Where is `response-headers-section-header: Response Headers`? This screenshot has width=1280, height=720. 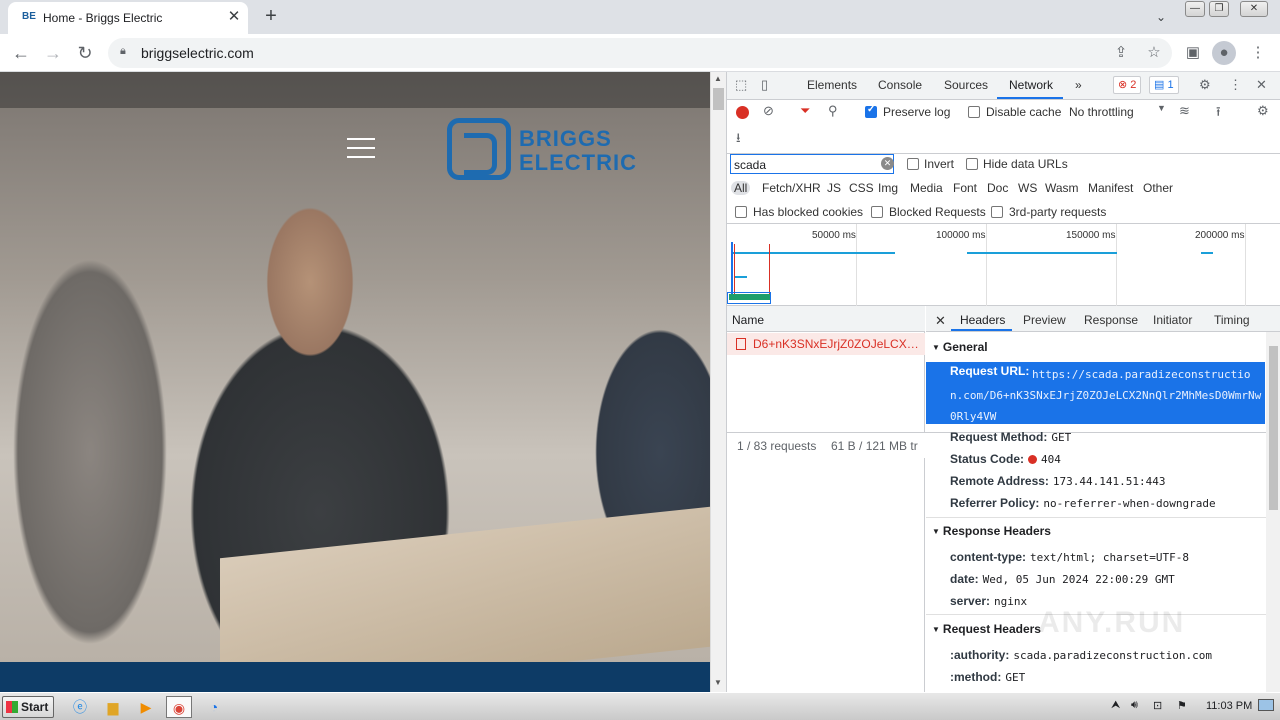 response-headers-section-header: Response Headers is located at coordinates (991, 531).